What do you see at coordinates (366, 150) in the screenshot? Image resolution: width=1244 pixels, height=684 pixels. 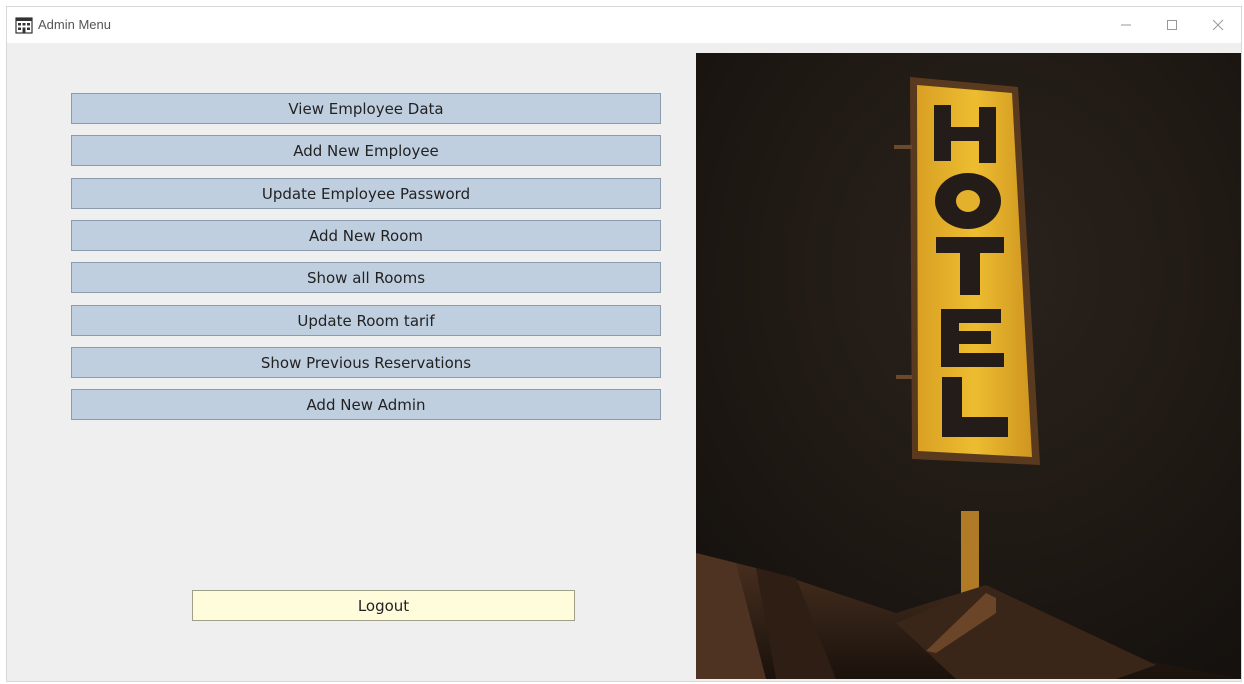 I see `add-new-employee-button: Add New Employee` at bounding box center [366, 150].